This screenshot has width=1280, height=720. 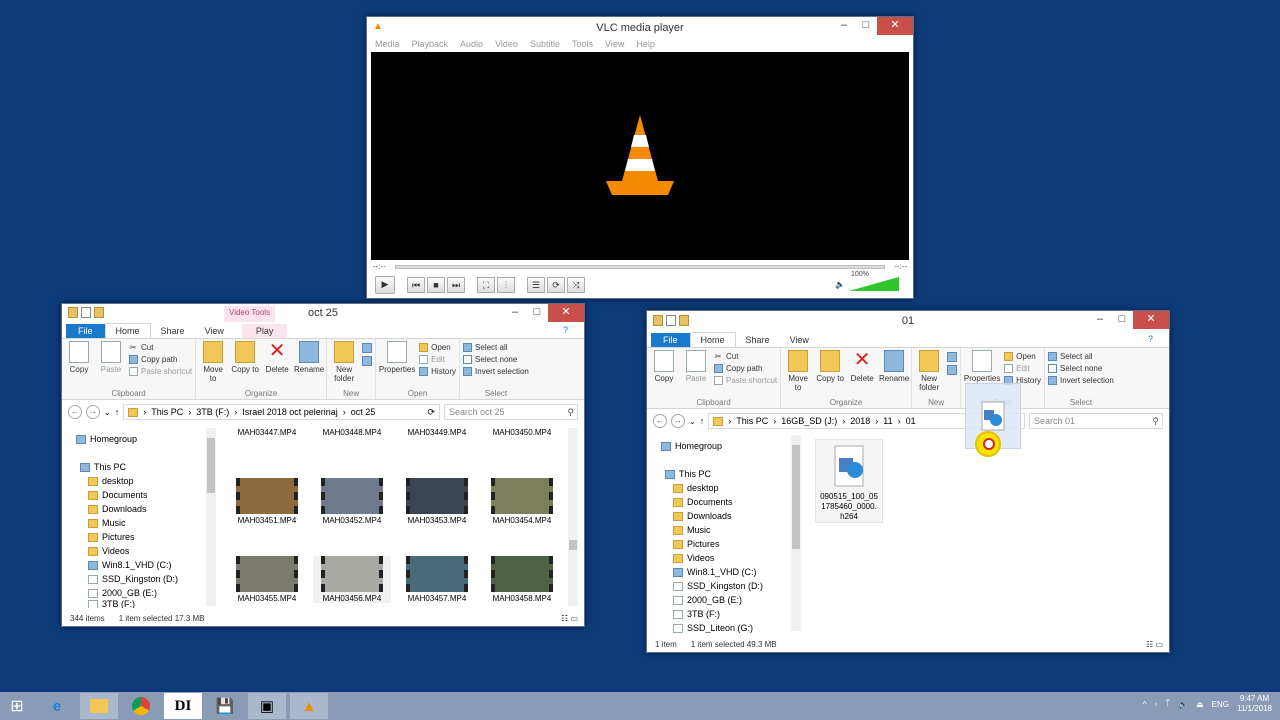 I want to click on forward-button: →, so click(x=678, y=421).